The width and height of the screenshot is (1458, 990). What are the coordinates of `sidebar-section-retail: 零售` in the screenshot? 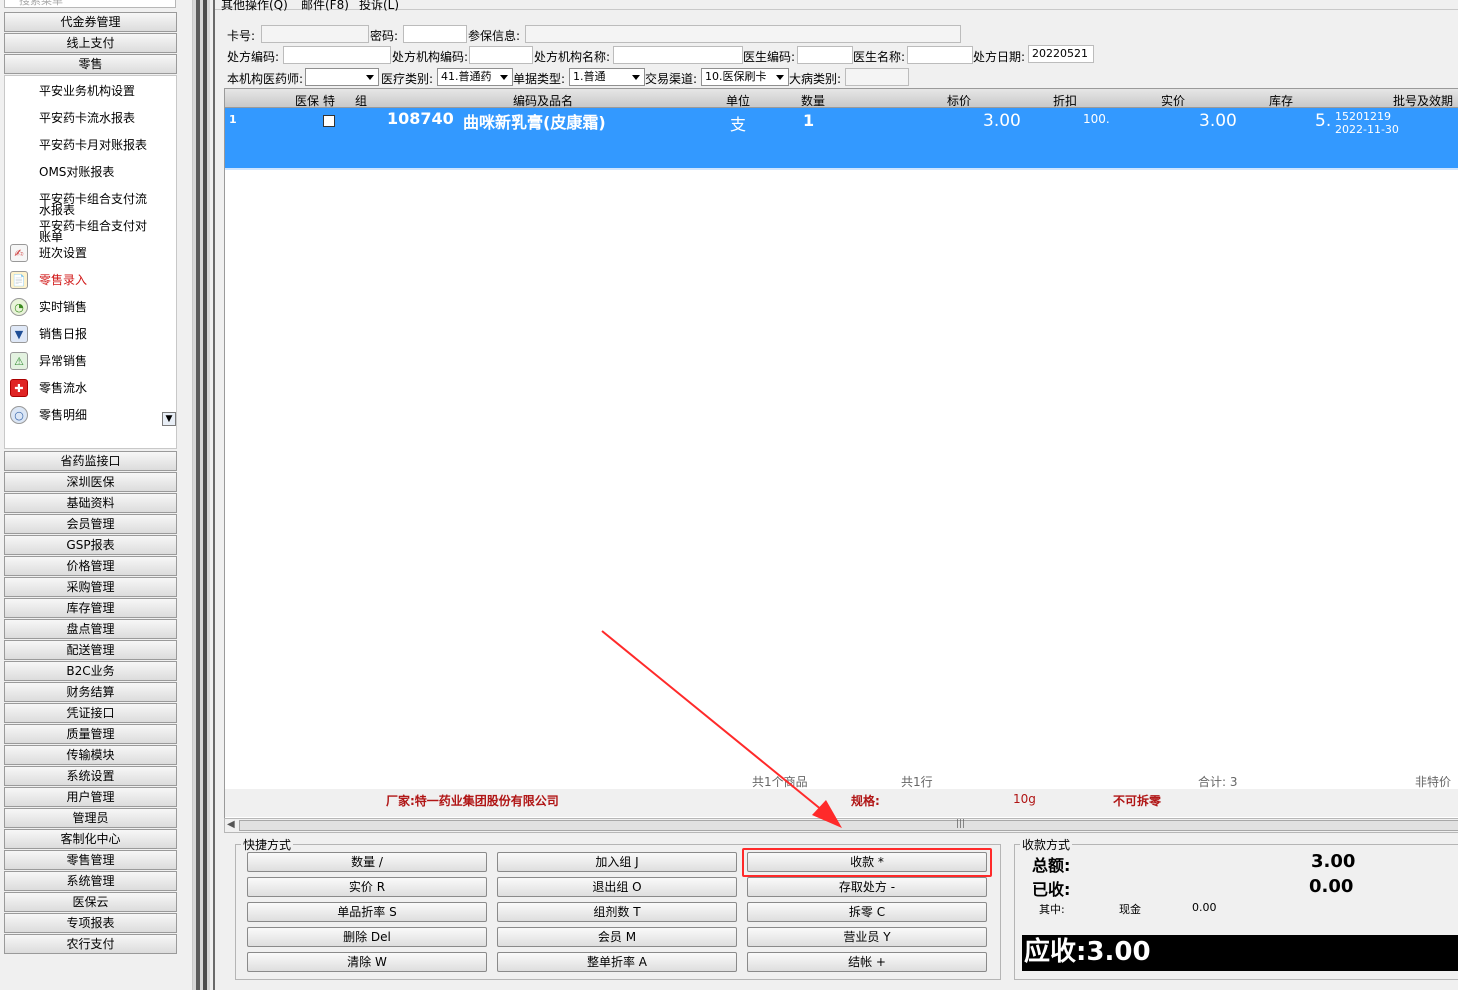 It's located at (90, 64).